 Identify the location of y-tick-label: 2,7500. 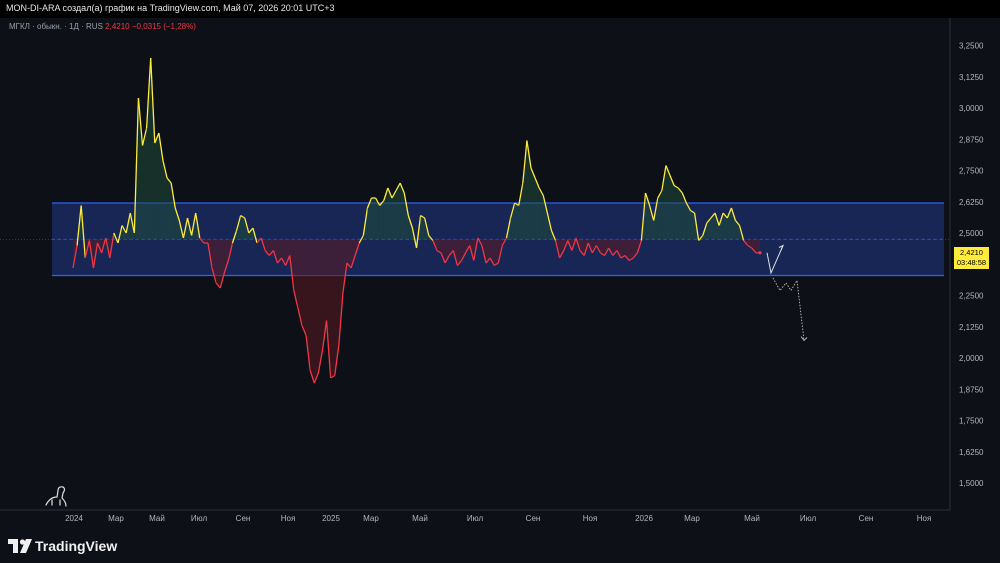
(971, 171).